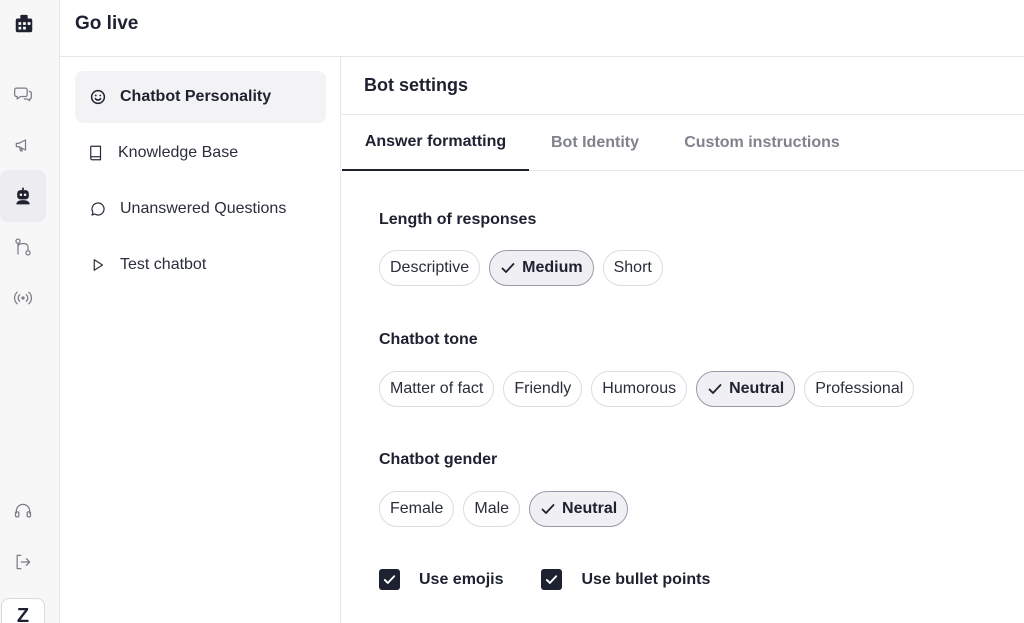 The image size is (1024, 623). I want to click on gender-options: Female Male Neutral, so click(504, 509).